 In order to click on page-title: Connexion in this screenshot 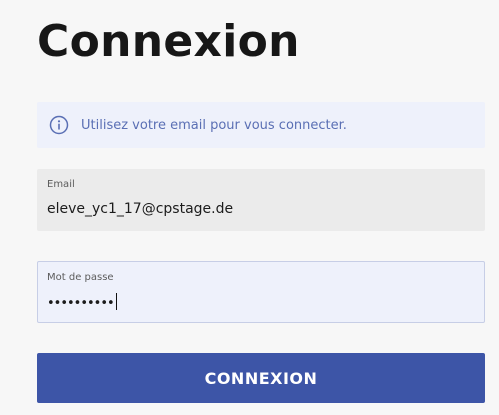, I will do `click(168, 41)`.